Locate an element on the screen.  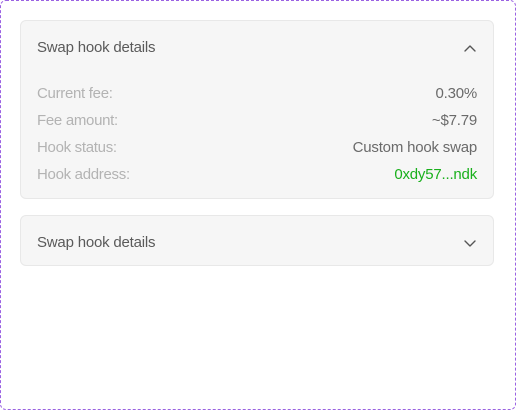
current-fee-value: 0.30% is located at coordinates (456, 93).